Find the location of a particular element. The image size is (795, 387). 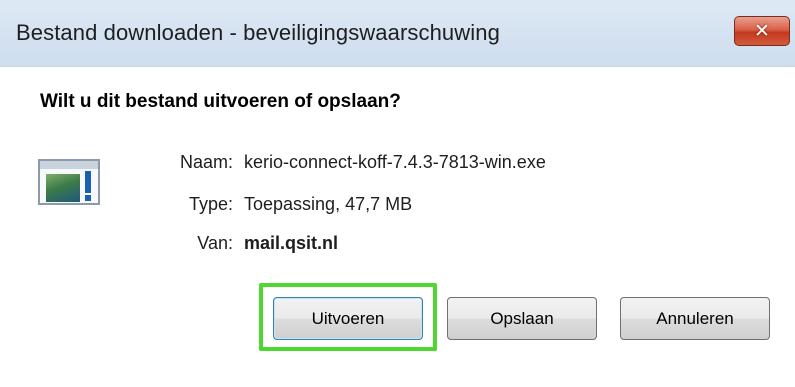

cancel-button: Annuleren is located at coordinates (695, 318).